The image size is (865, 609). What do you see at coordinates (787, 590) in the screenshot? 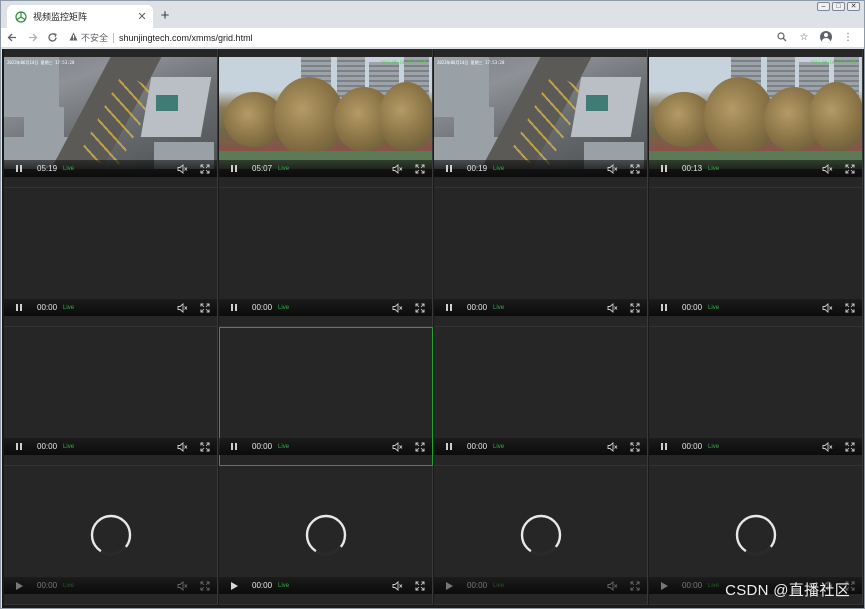
I see `watermark: CSDN @直播社区` at bounding box center [787, 590].